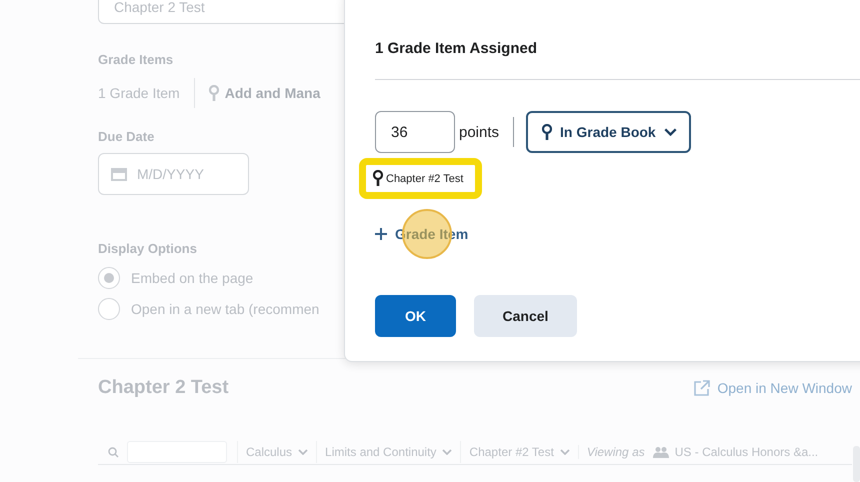  Describe the element at coordinates (608, 132) in the screenshot. I see `gradebook-dropdown-button: In Grade Book` at that location.